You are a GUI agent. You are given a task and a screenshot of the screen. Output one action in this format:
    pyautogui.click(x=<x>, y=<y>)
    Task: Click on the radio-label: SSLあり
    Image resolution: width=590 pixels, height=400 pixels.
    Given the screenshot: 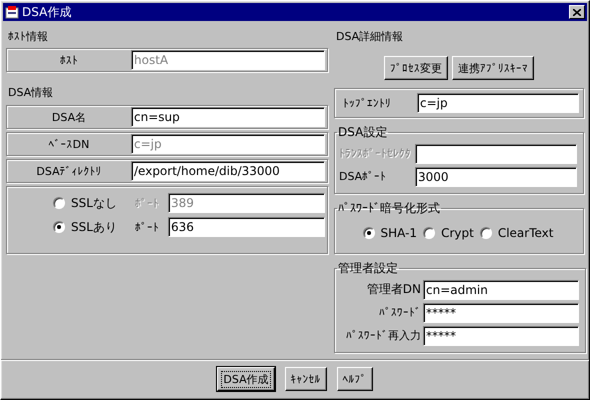 What is the action you would take?
    pyautogui.click(x=94, y=227)
    